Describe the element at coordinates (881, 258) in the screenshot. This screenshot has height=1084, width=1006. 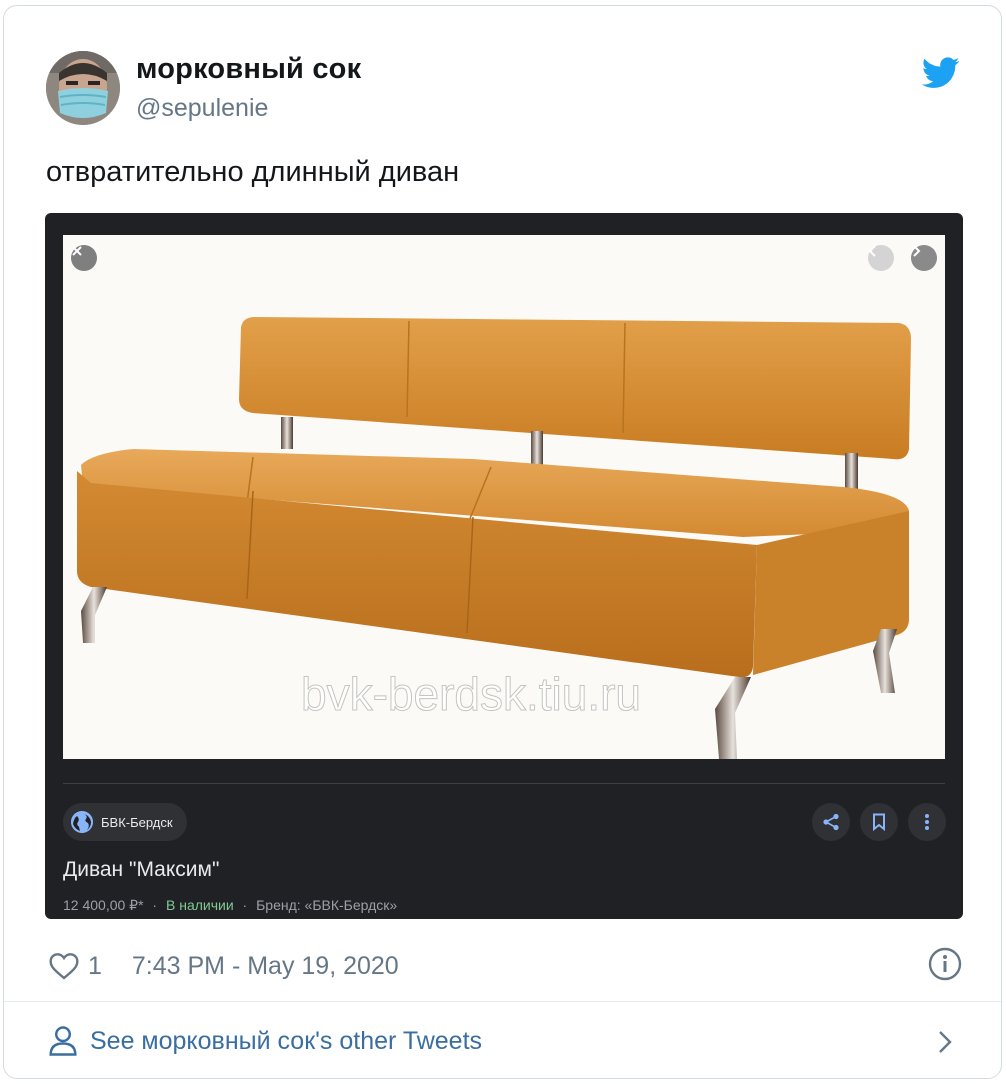
I see `chevron-left-icon` at that location.